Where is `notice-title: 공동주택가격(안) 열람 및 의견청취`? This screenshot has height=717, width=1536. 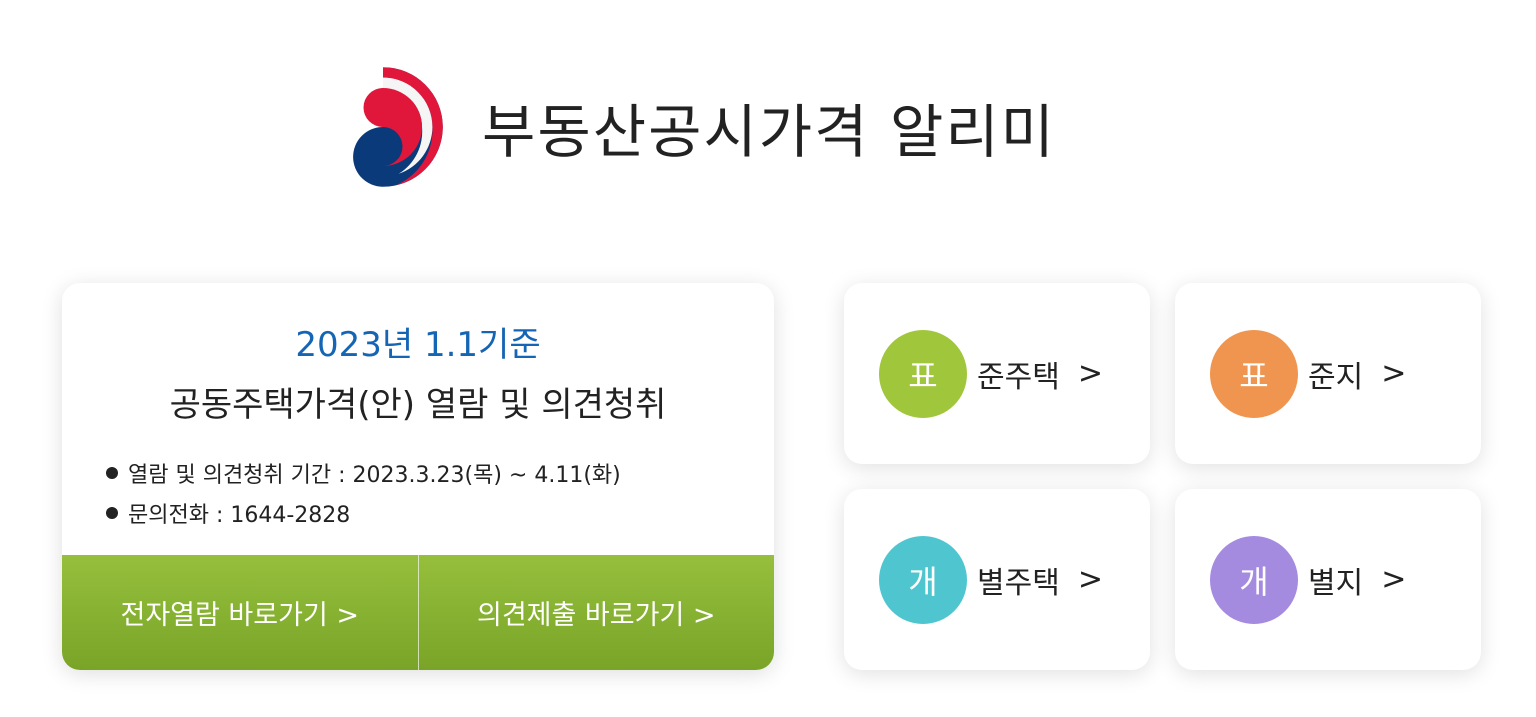 notice-title: 공동주택가격(안) 열람 및 의견청취 is located at coordinates (418, 405).